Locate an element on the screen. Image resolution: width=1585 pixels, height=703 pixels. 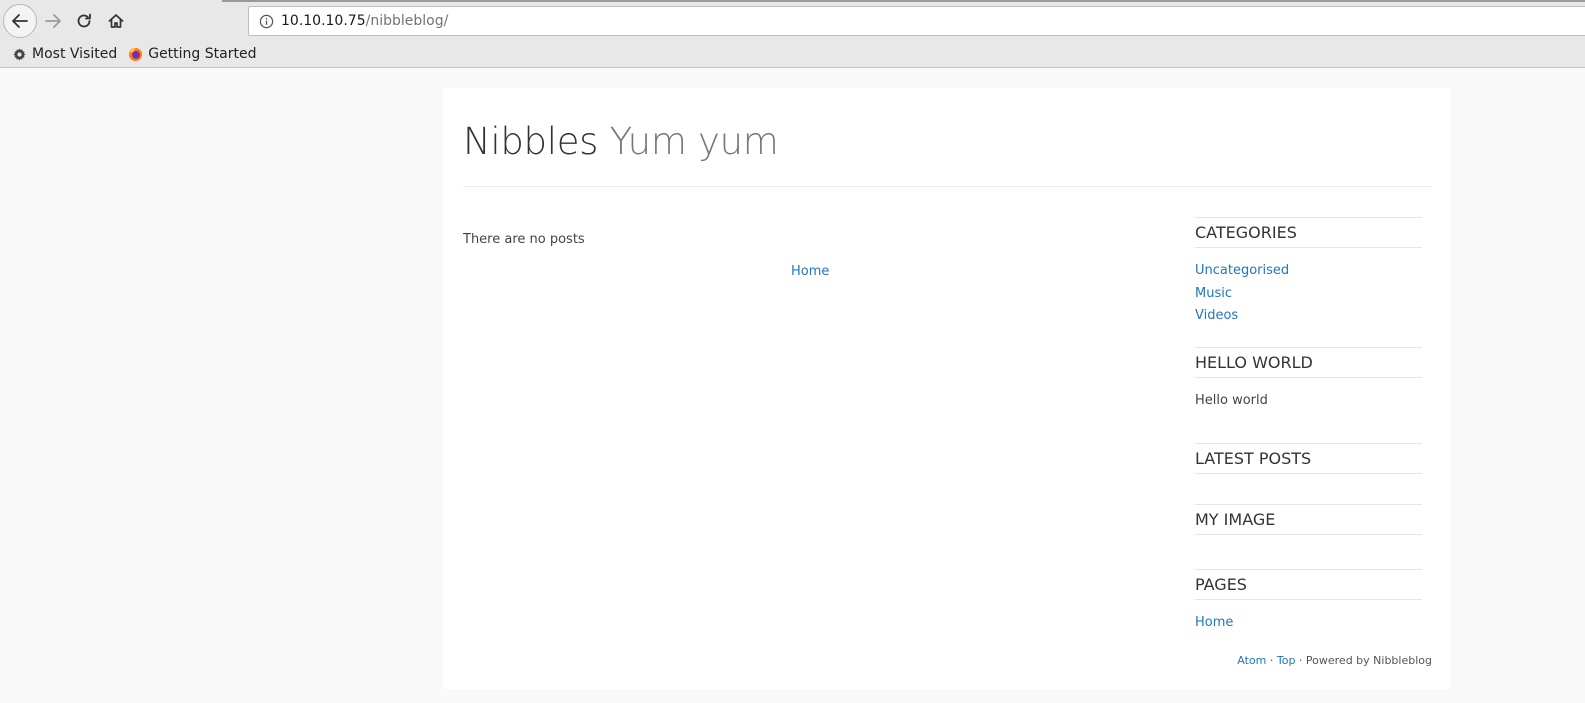
info-icon is located at coordinates (266, 21).